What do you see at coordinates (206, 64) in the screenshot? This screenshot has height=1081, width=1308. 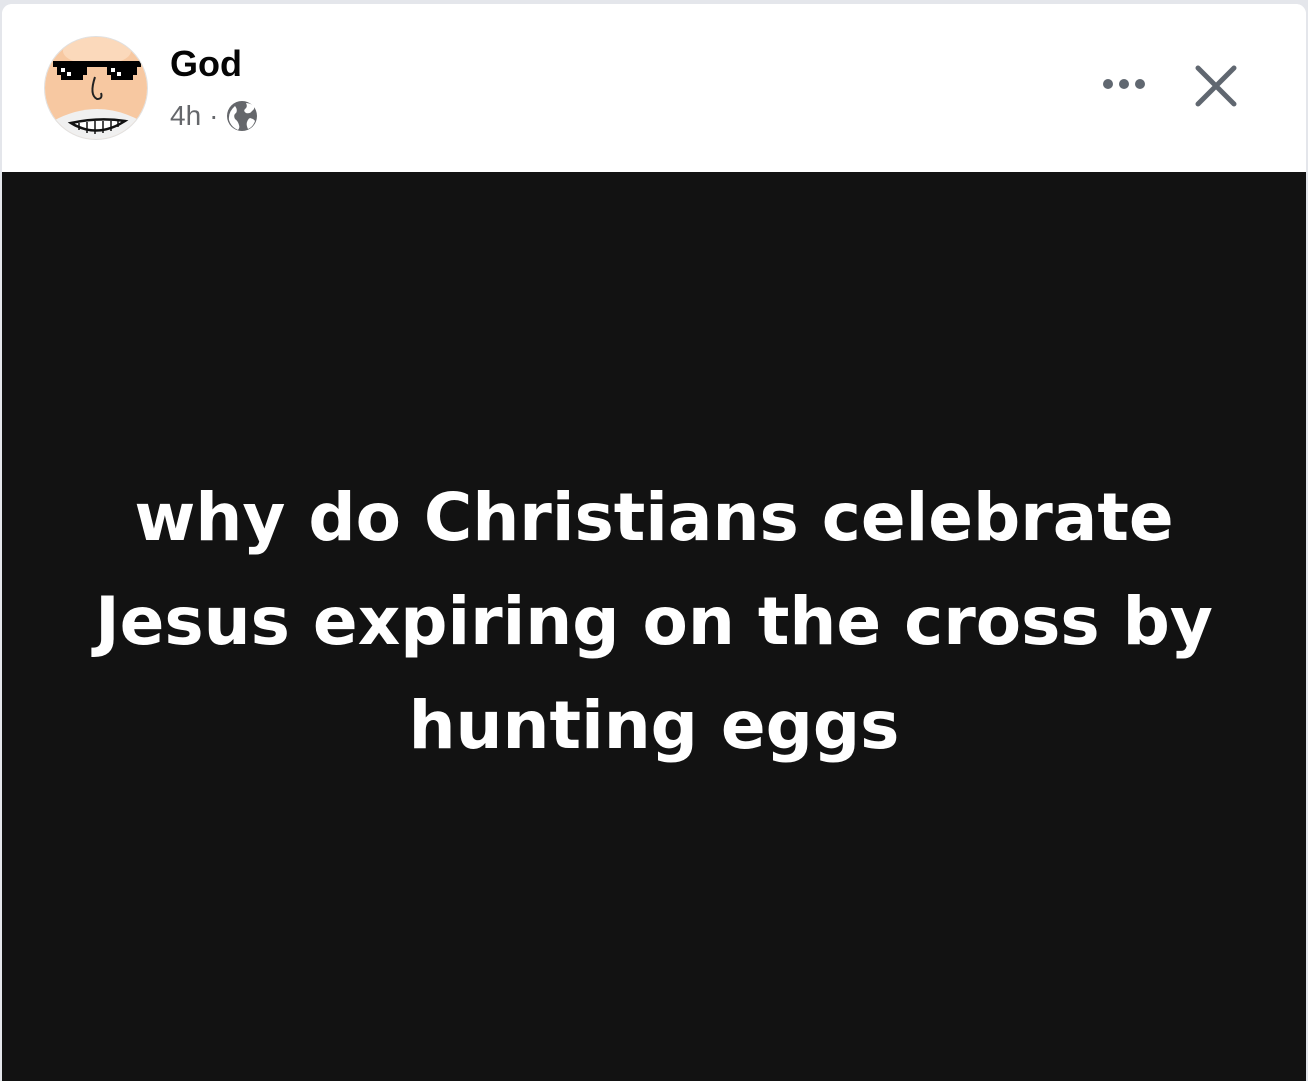 I see `author-name: God` at bounding box center [206, 64].